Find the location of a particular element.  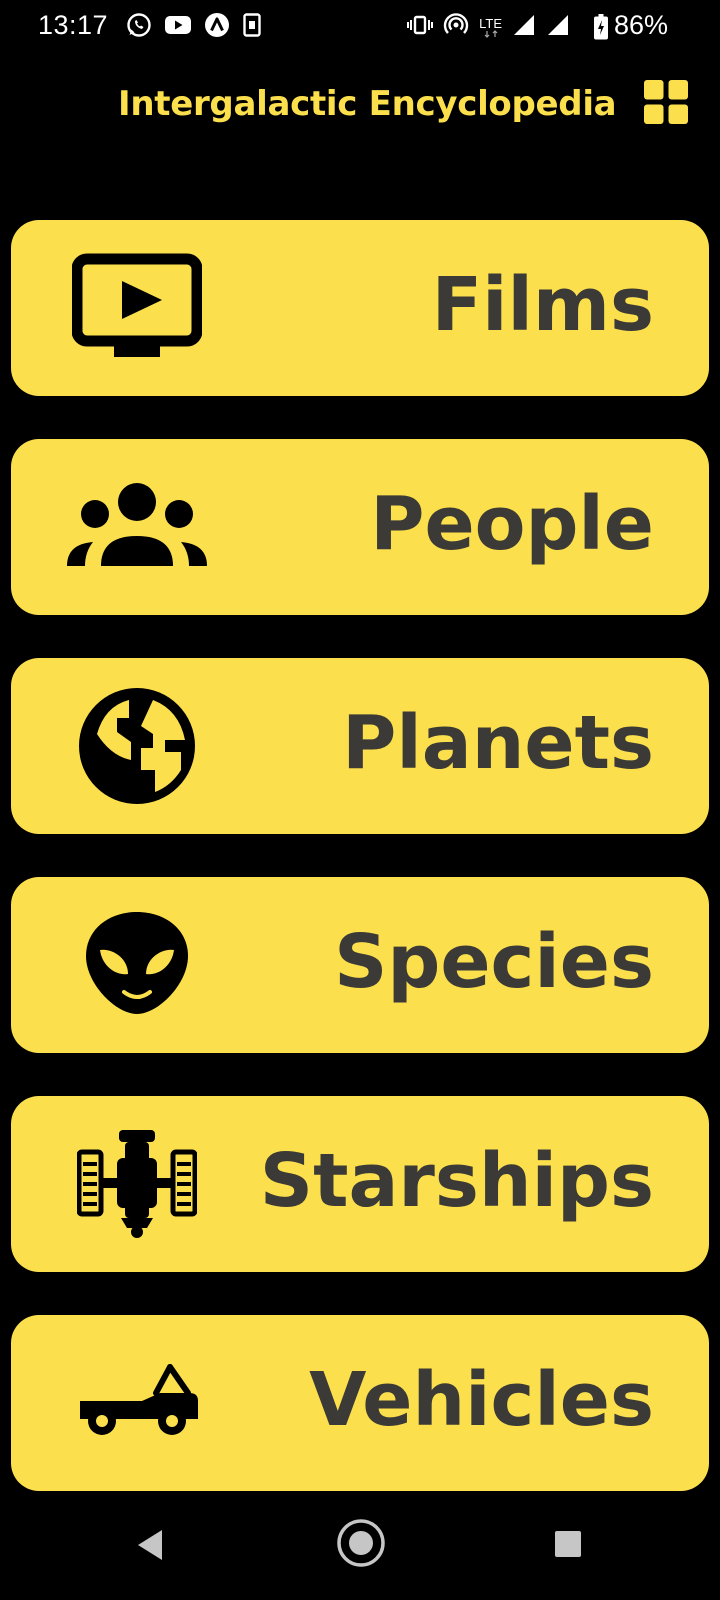

lte-icon: LTE is located at coordinates (490, 27).